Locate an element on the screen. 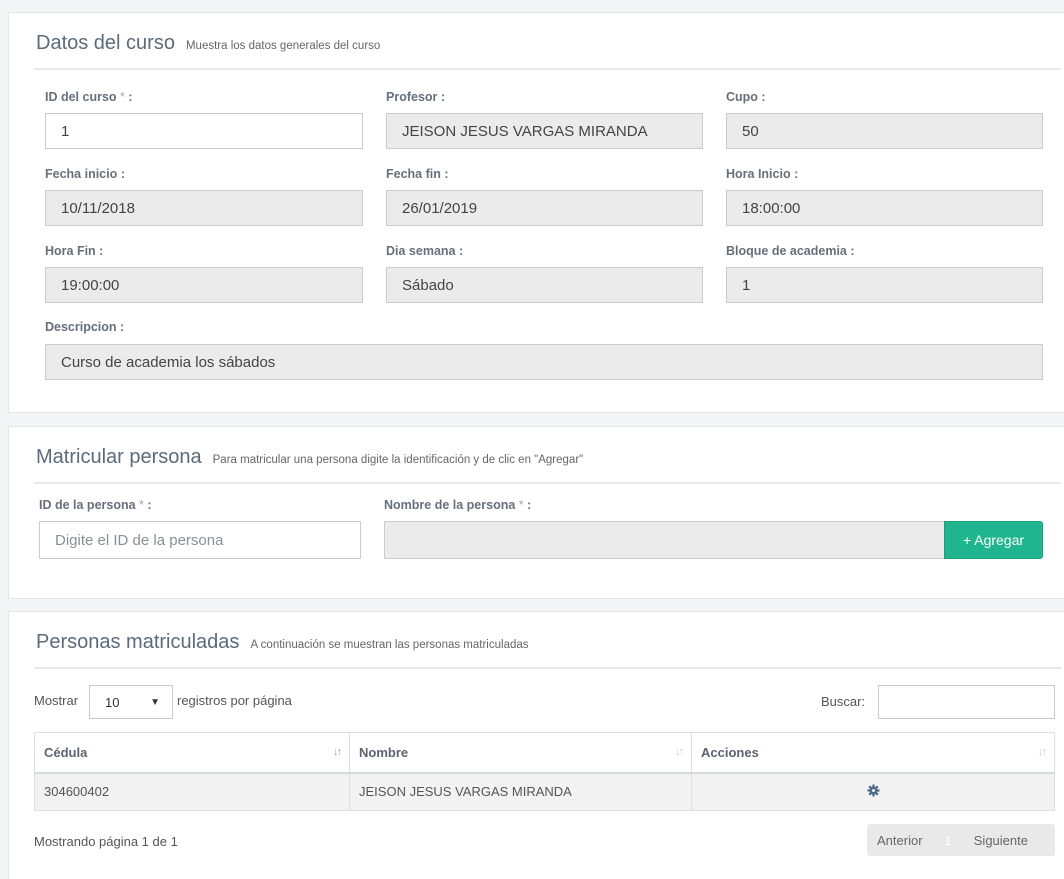 The image size is (1064, 879). cedula-cell: 304600402 is located at coordinates (192, 791).